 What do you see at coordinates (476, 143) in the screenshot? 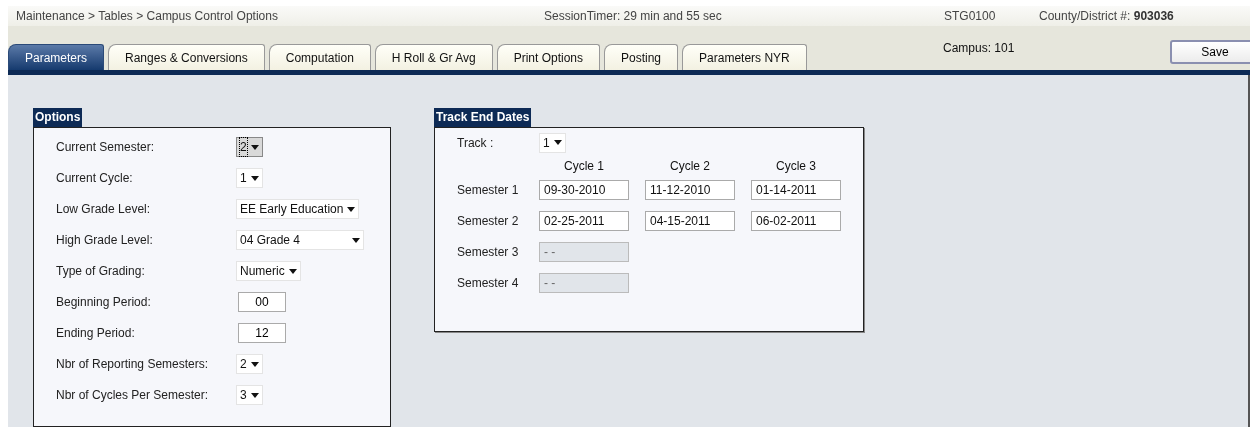
I see `field-label: Track :` at bounding box center [476, 143].